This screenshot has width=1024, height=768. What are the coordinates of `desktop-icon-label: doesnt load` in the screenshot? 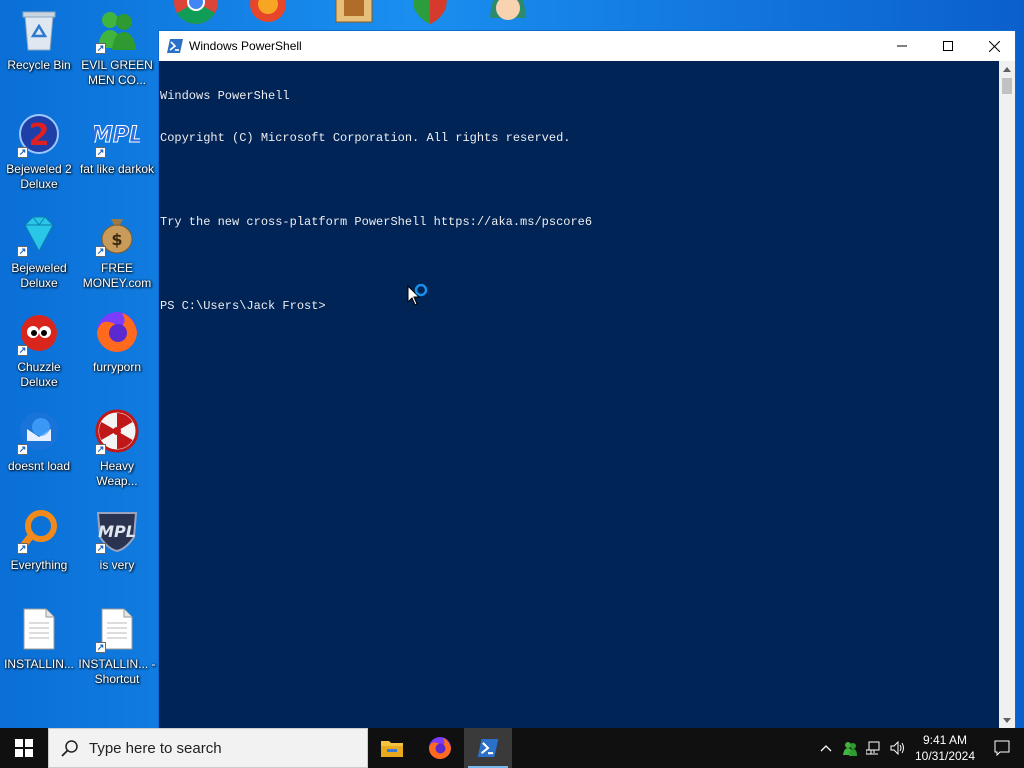 It's located at (39, 466).